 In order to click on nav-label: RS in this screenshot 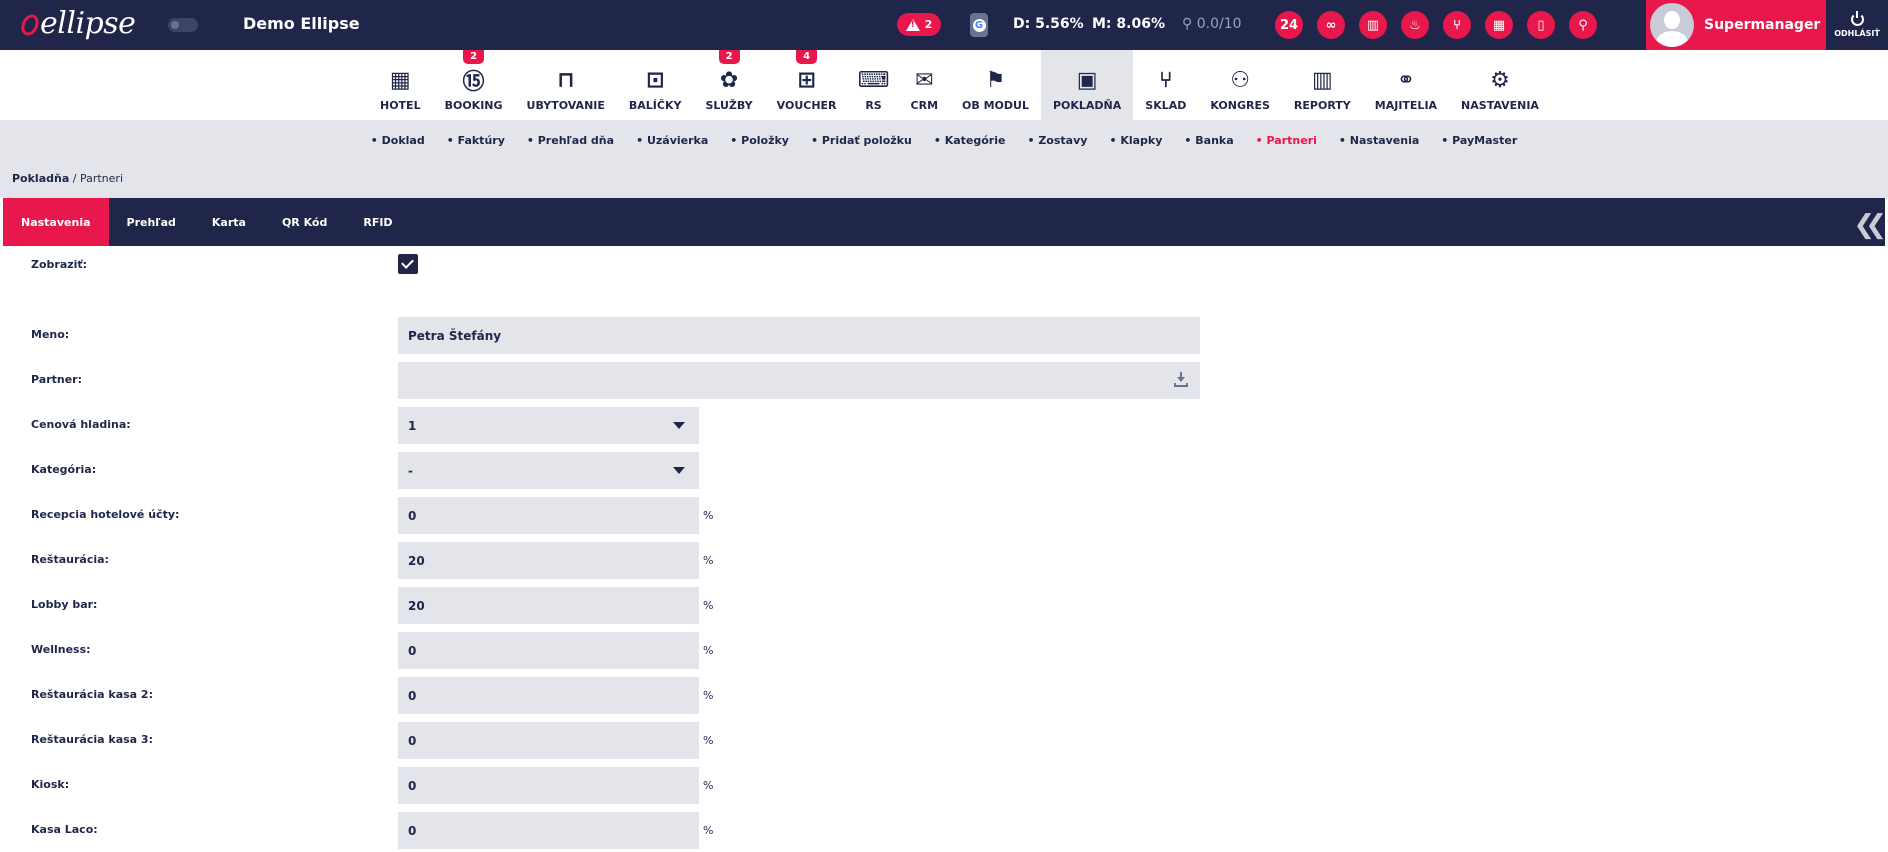, I will do `click(873, 105)`.